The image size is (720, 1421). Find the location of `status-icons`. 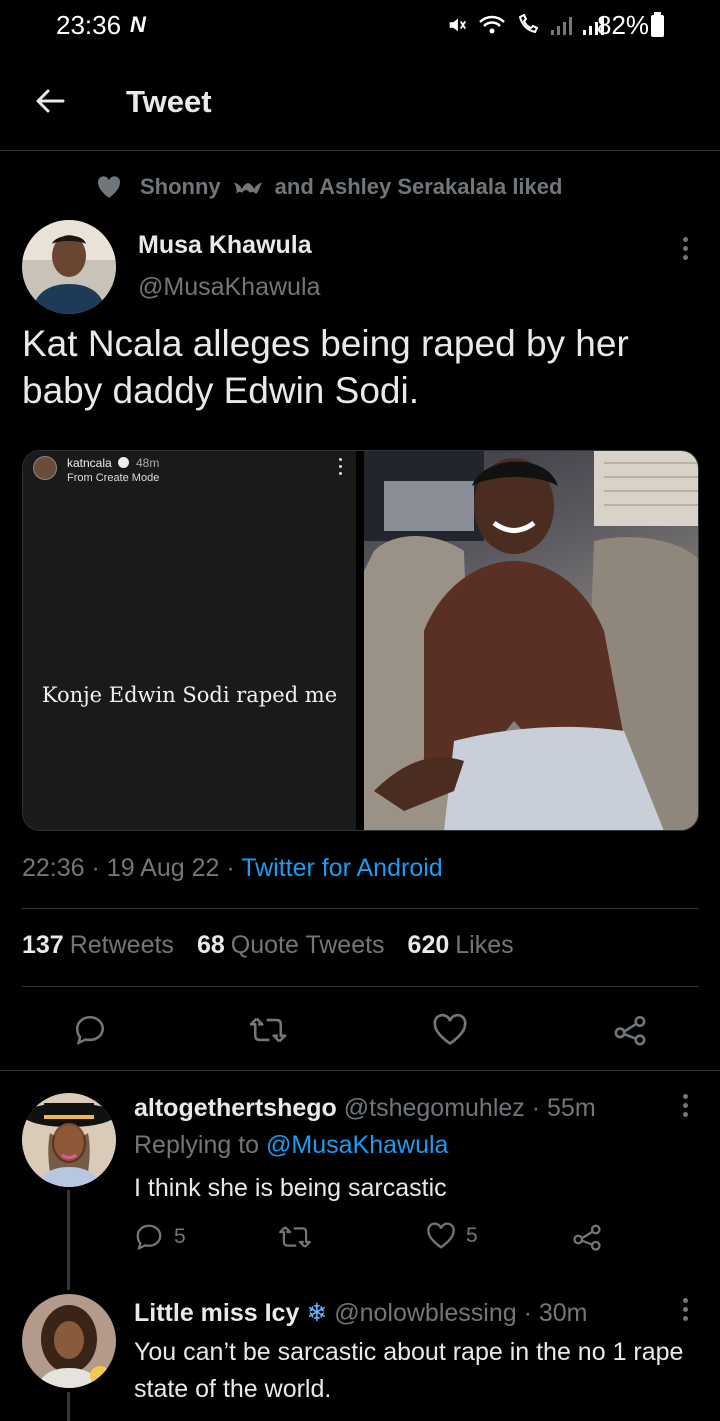

status-icons is located at coordinates (525, 25).